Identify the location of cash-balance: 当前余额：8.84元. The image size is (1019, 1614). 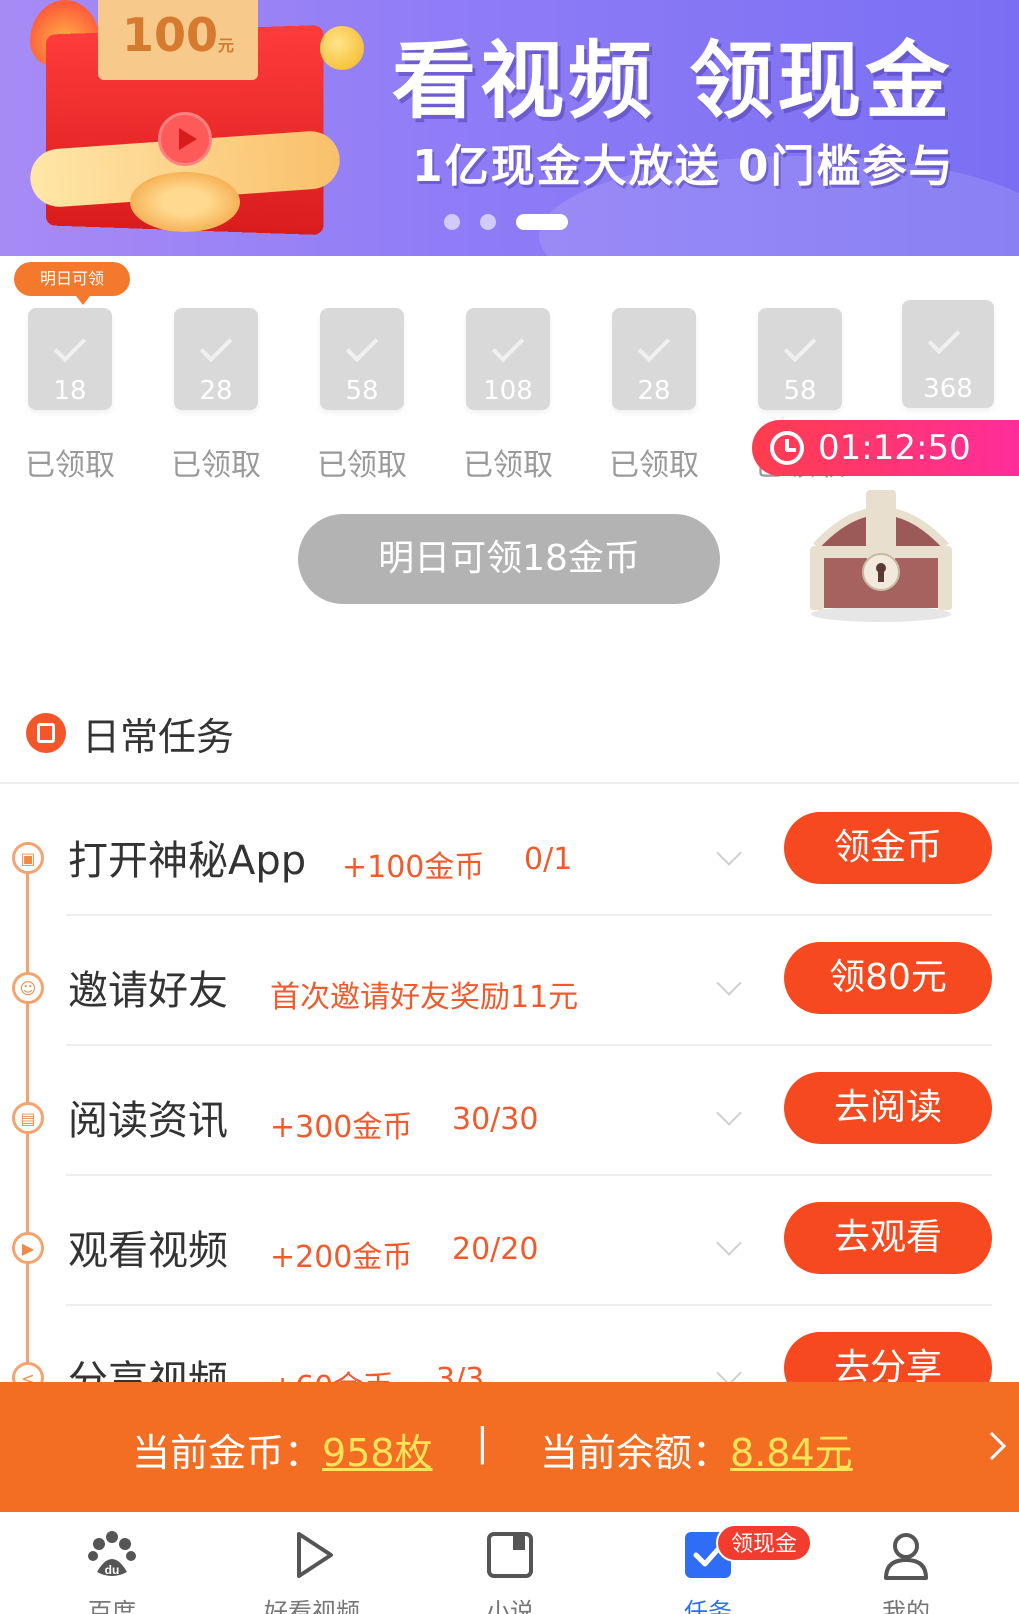
(696, 1449).